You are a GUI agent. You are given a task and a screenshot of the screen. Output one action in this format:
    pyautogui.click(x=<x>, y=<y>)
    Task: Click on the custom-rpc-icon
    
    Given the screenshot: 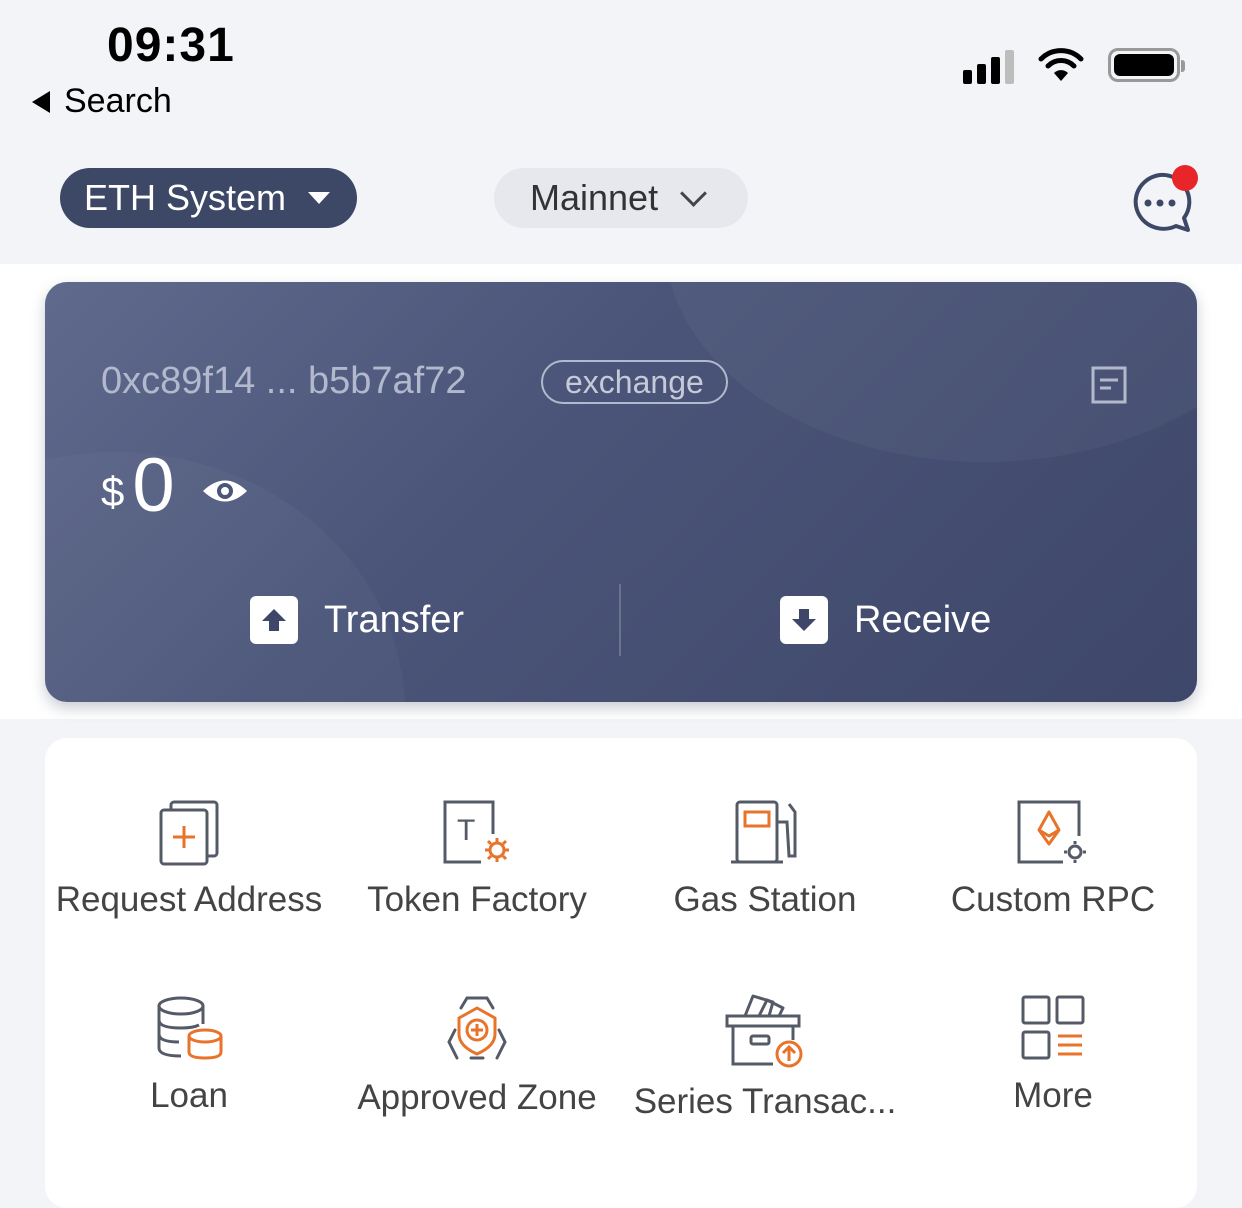 What is the action you would take?
    pyautogui.click(x=1051, y=832)
    